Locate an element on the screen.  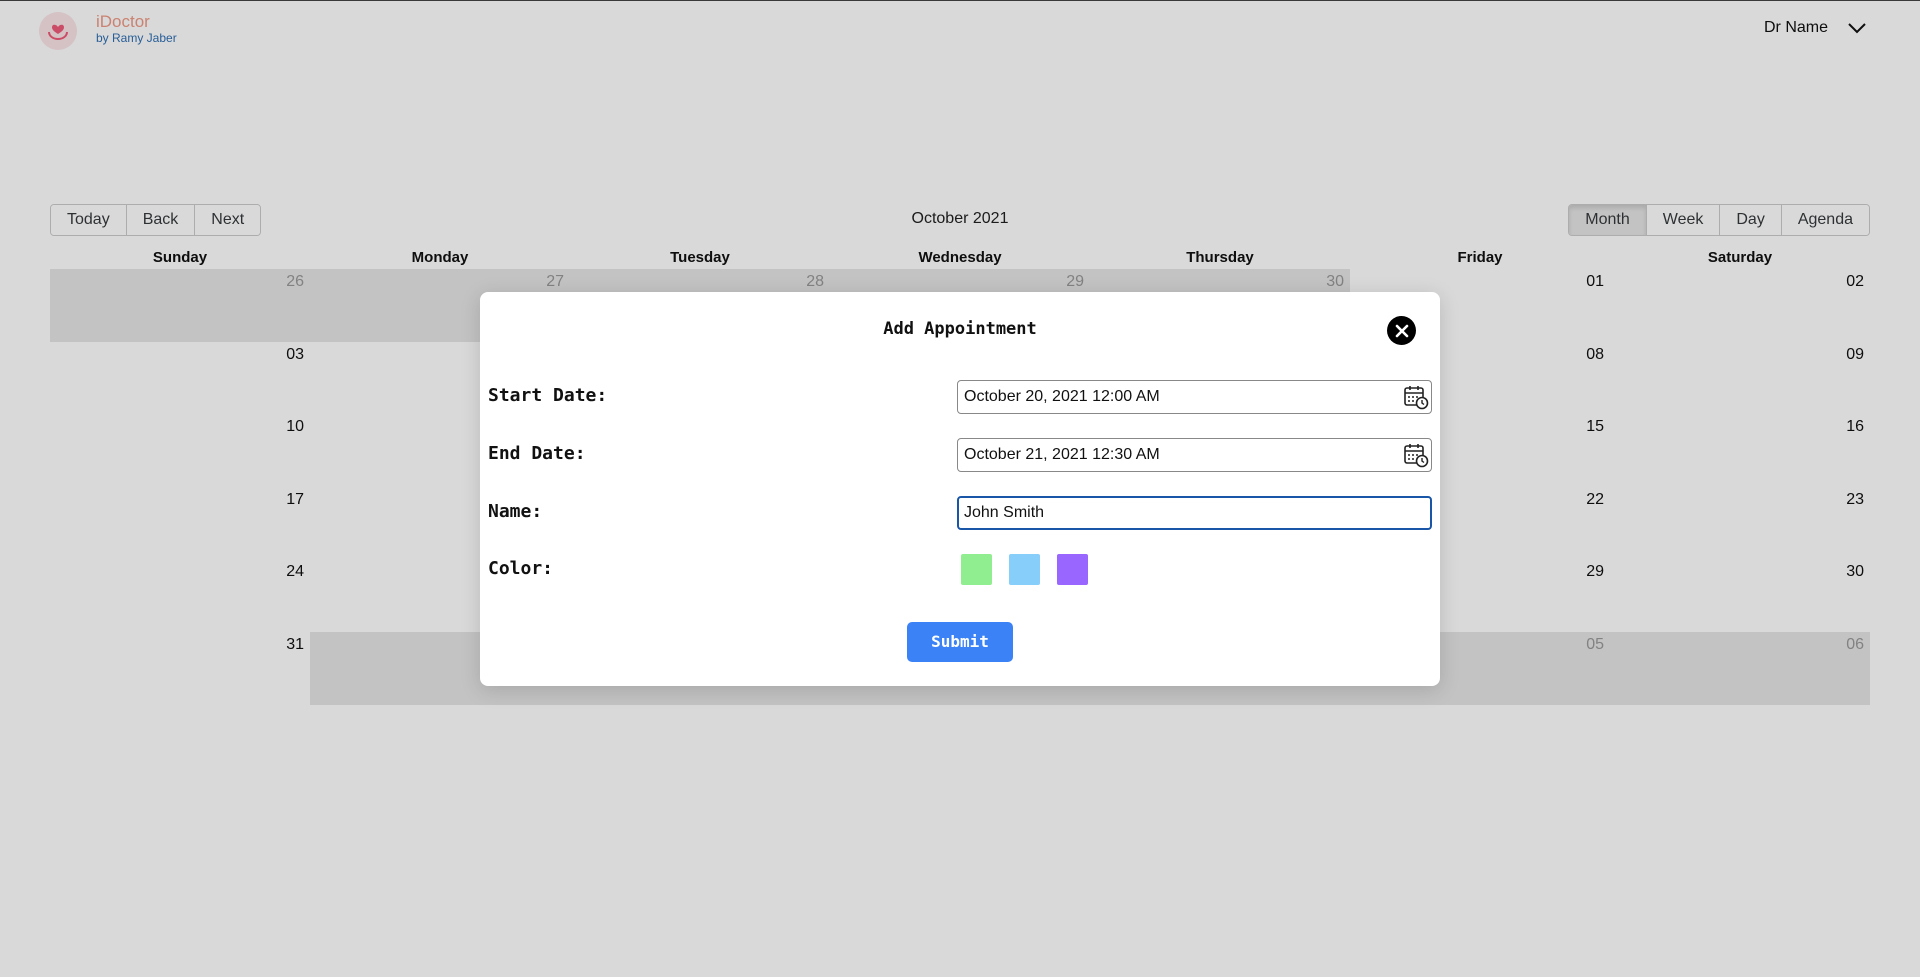
end-date-field: October 21, 2021 12:30 AM is located at coordinates (1194, 455).